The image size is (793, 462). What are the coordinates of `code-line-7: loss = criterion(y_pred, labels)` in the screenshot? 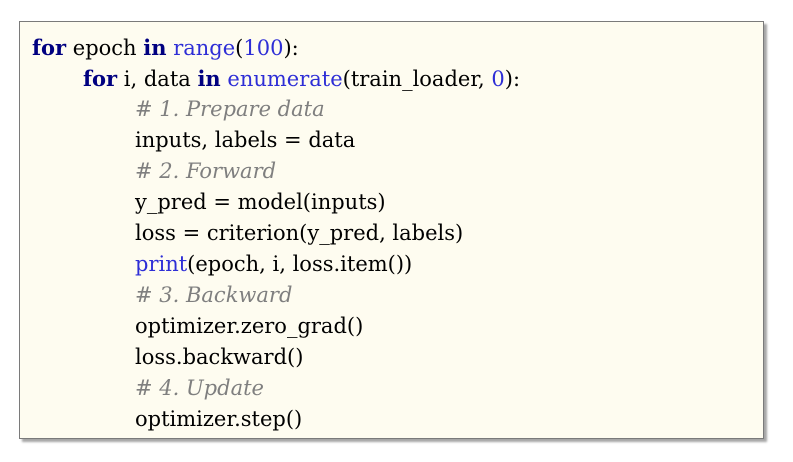 It's located at (299, 233).